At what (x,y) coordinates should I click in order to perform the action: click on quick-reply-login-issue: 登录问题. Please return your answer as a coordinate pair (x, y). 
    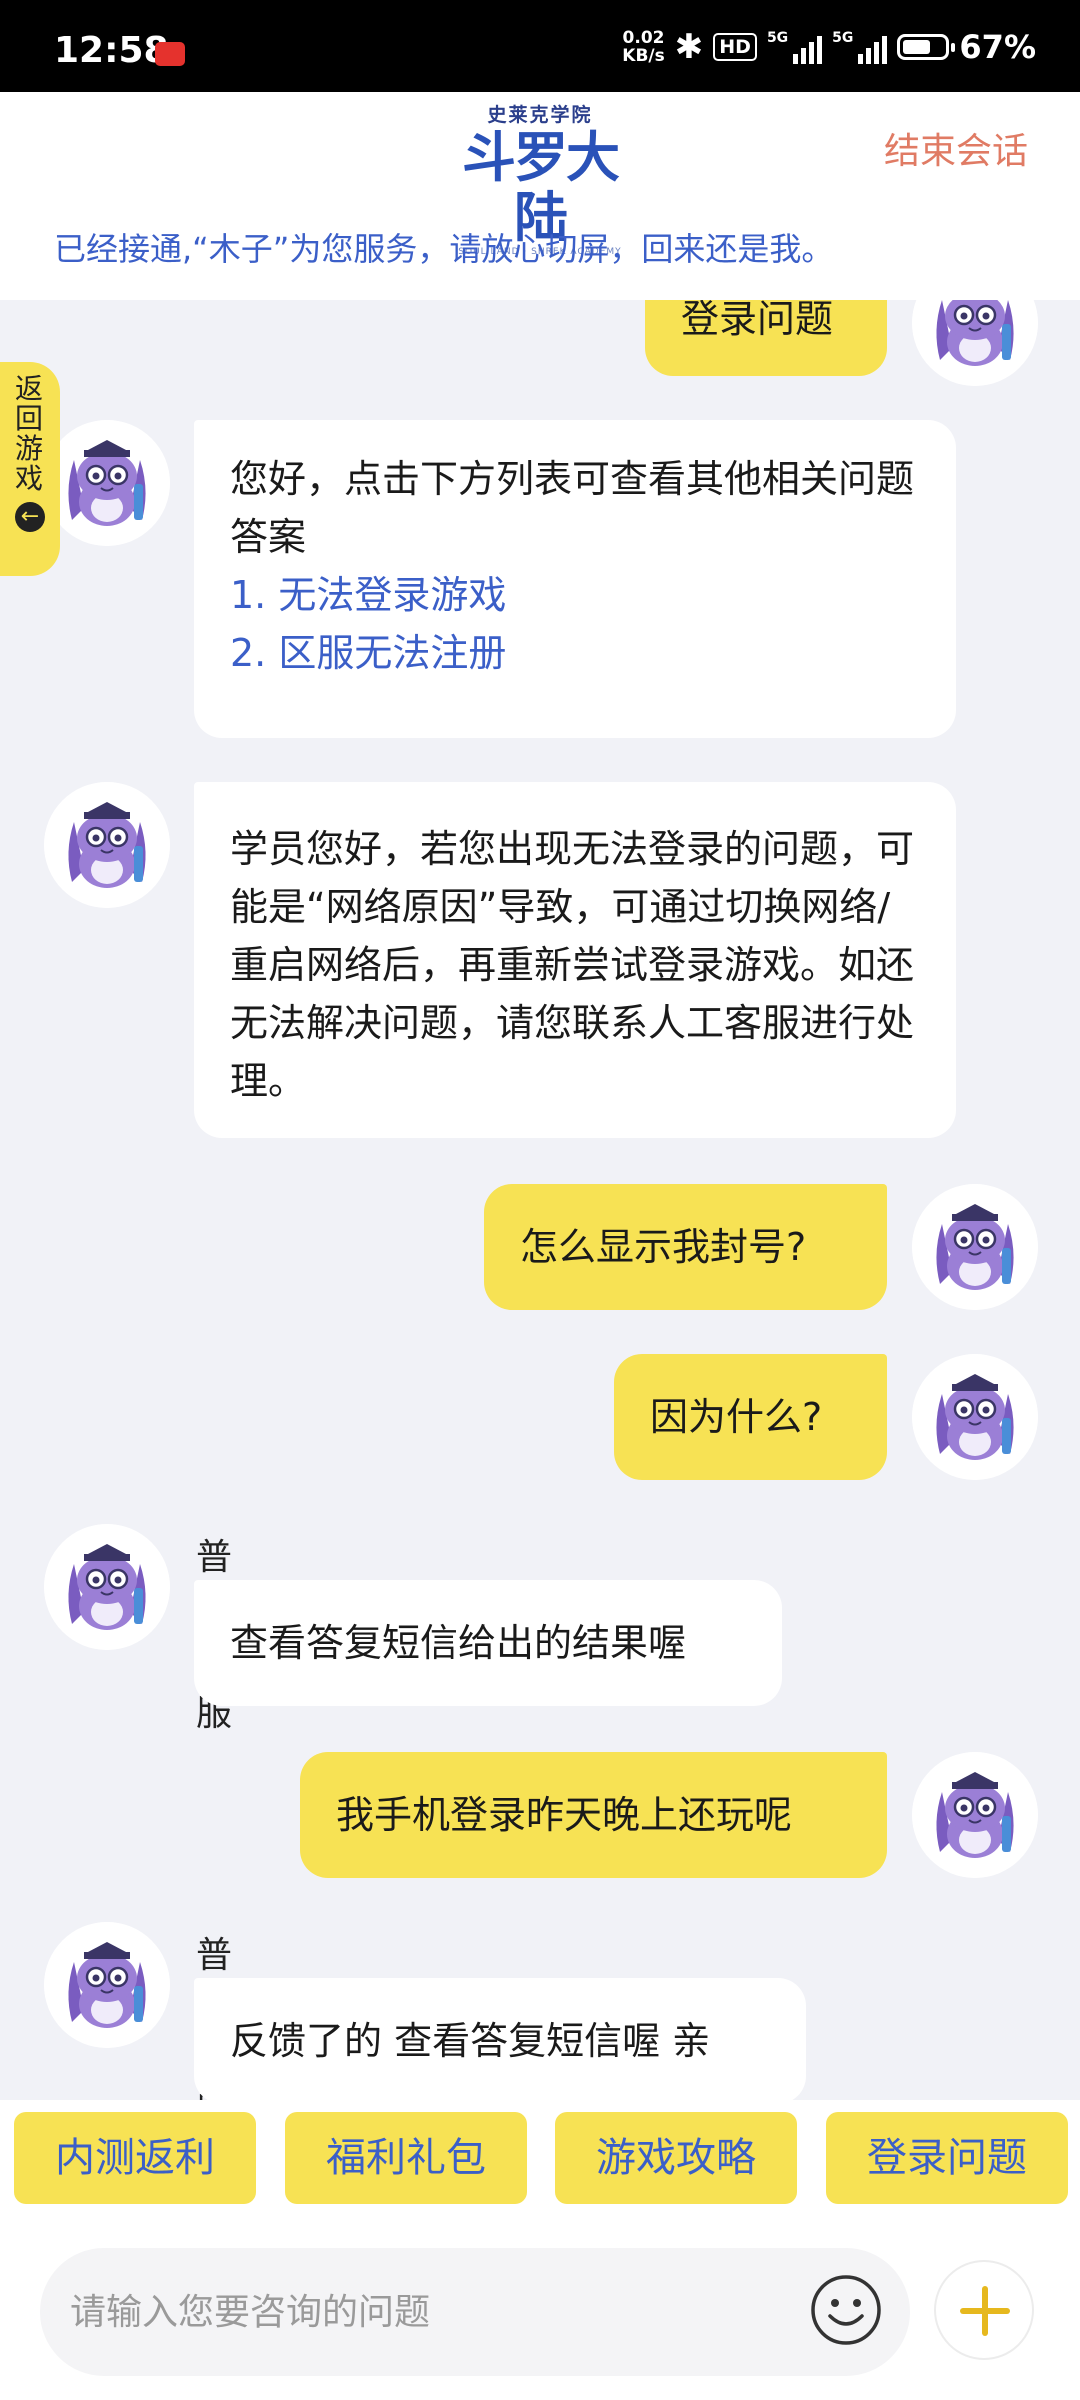
    Looking at the image, I should click on (947, 2158).